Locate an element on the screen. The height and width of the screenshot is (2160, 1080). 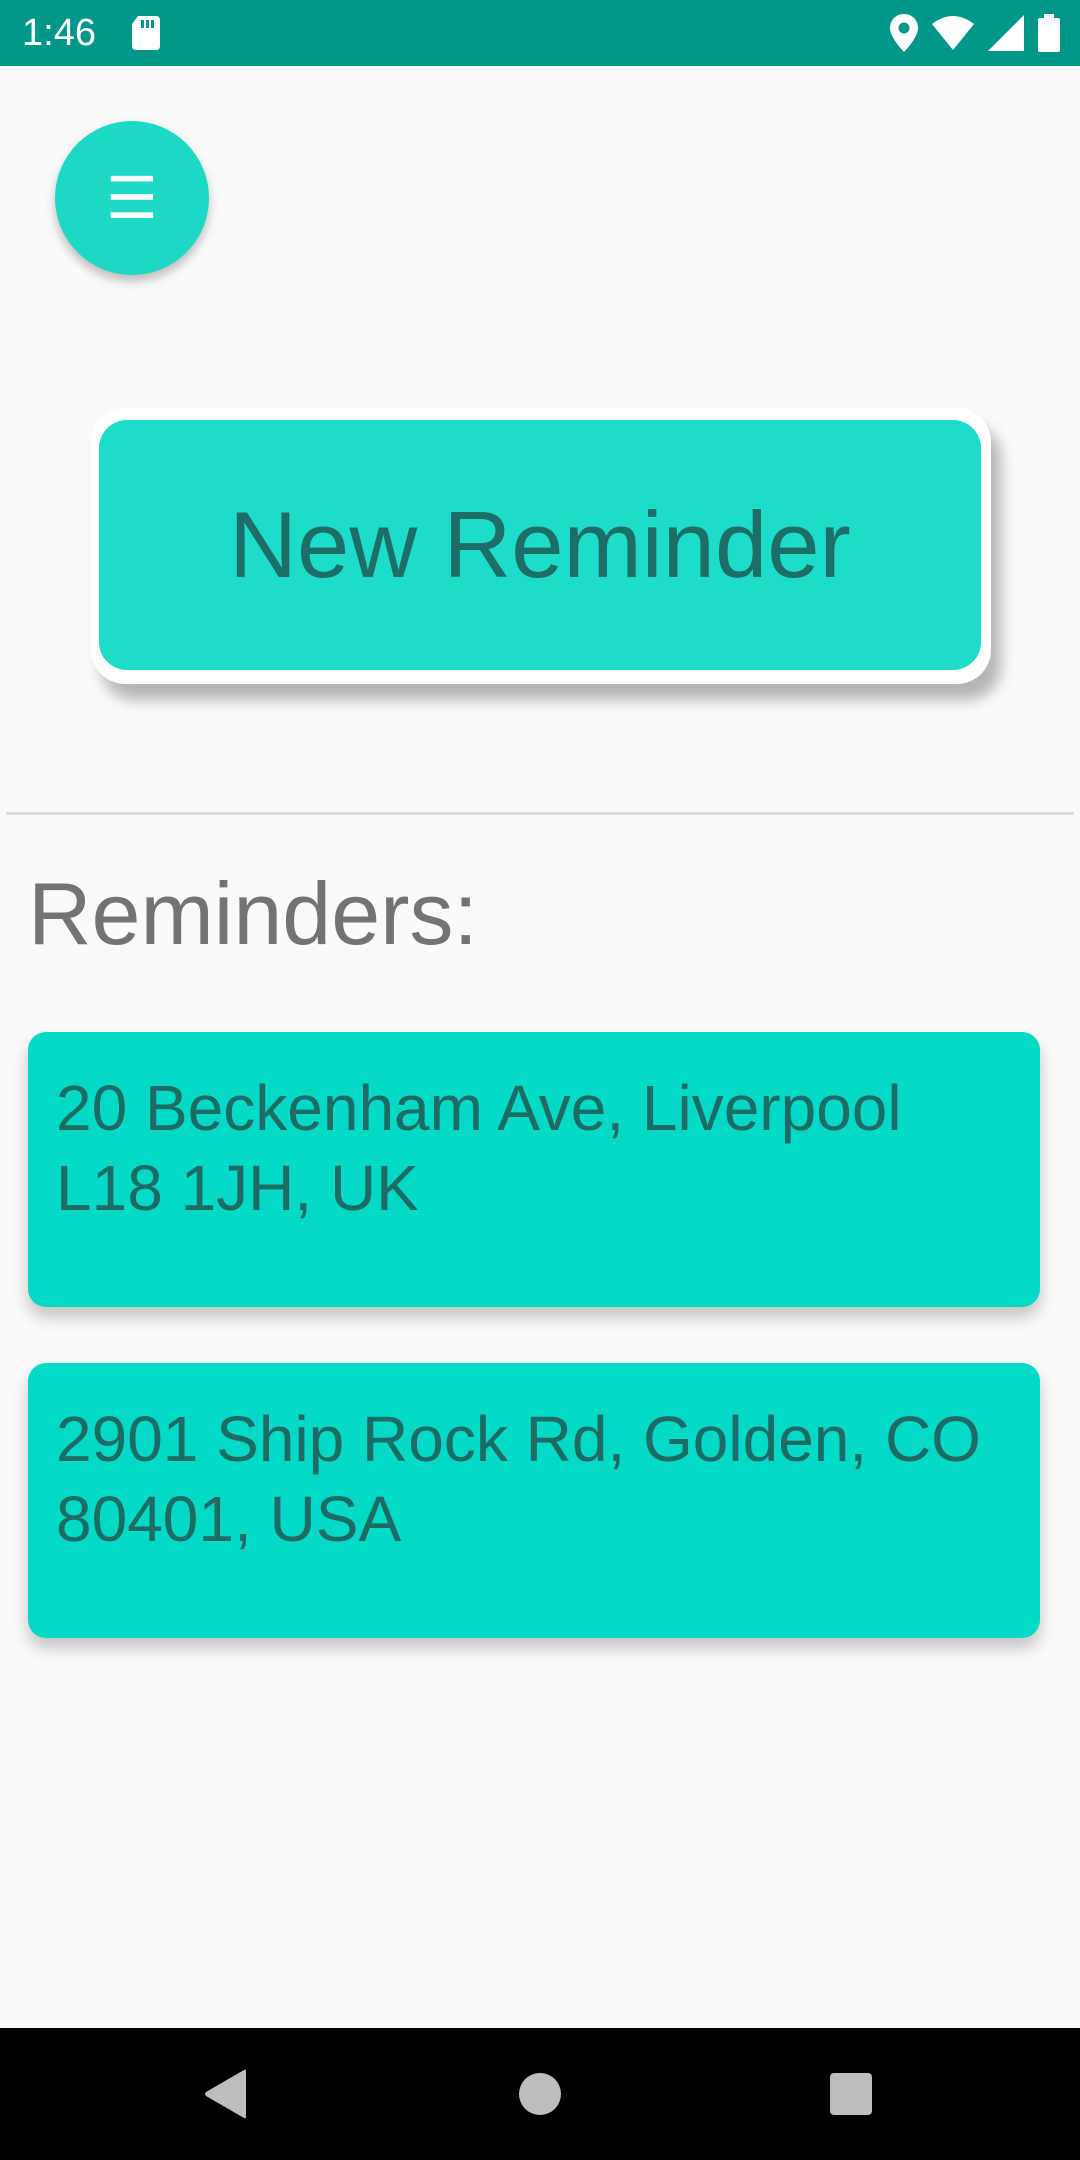
reminder-address: 2901 Ship Rock Rd, Golden, CO 80401, USA is located at coordinates (518, 1479).